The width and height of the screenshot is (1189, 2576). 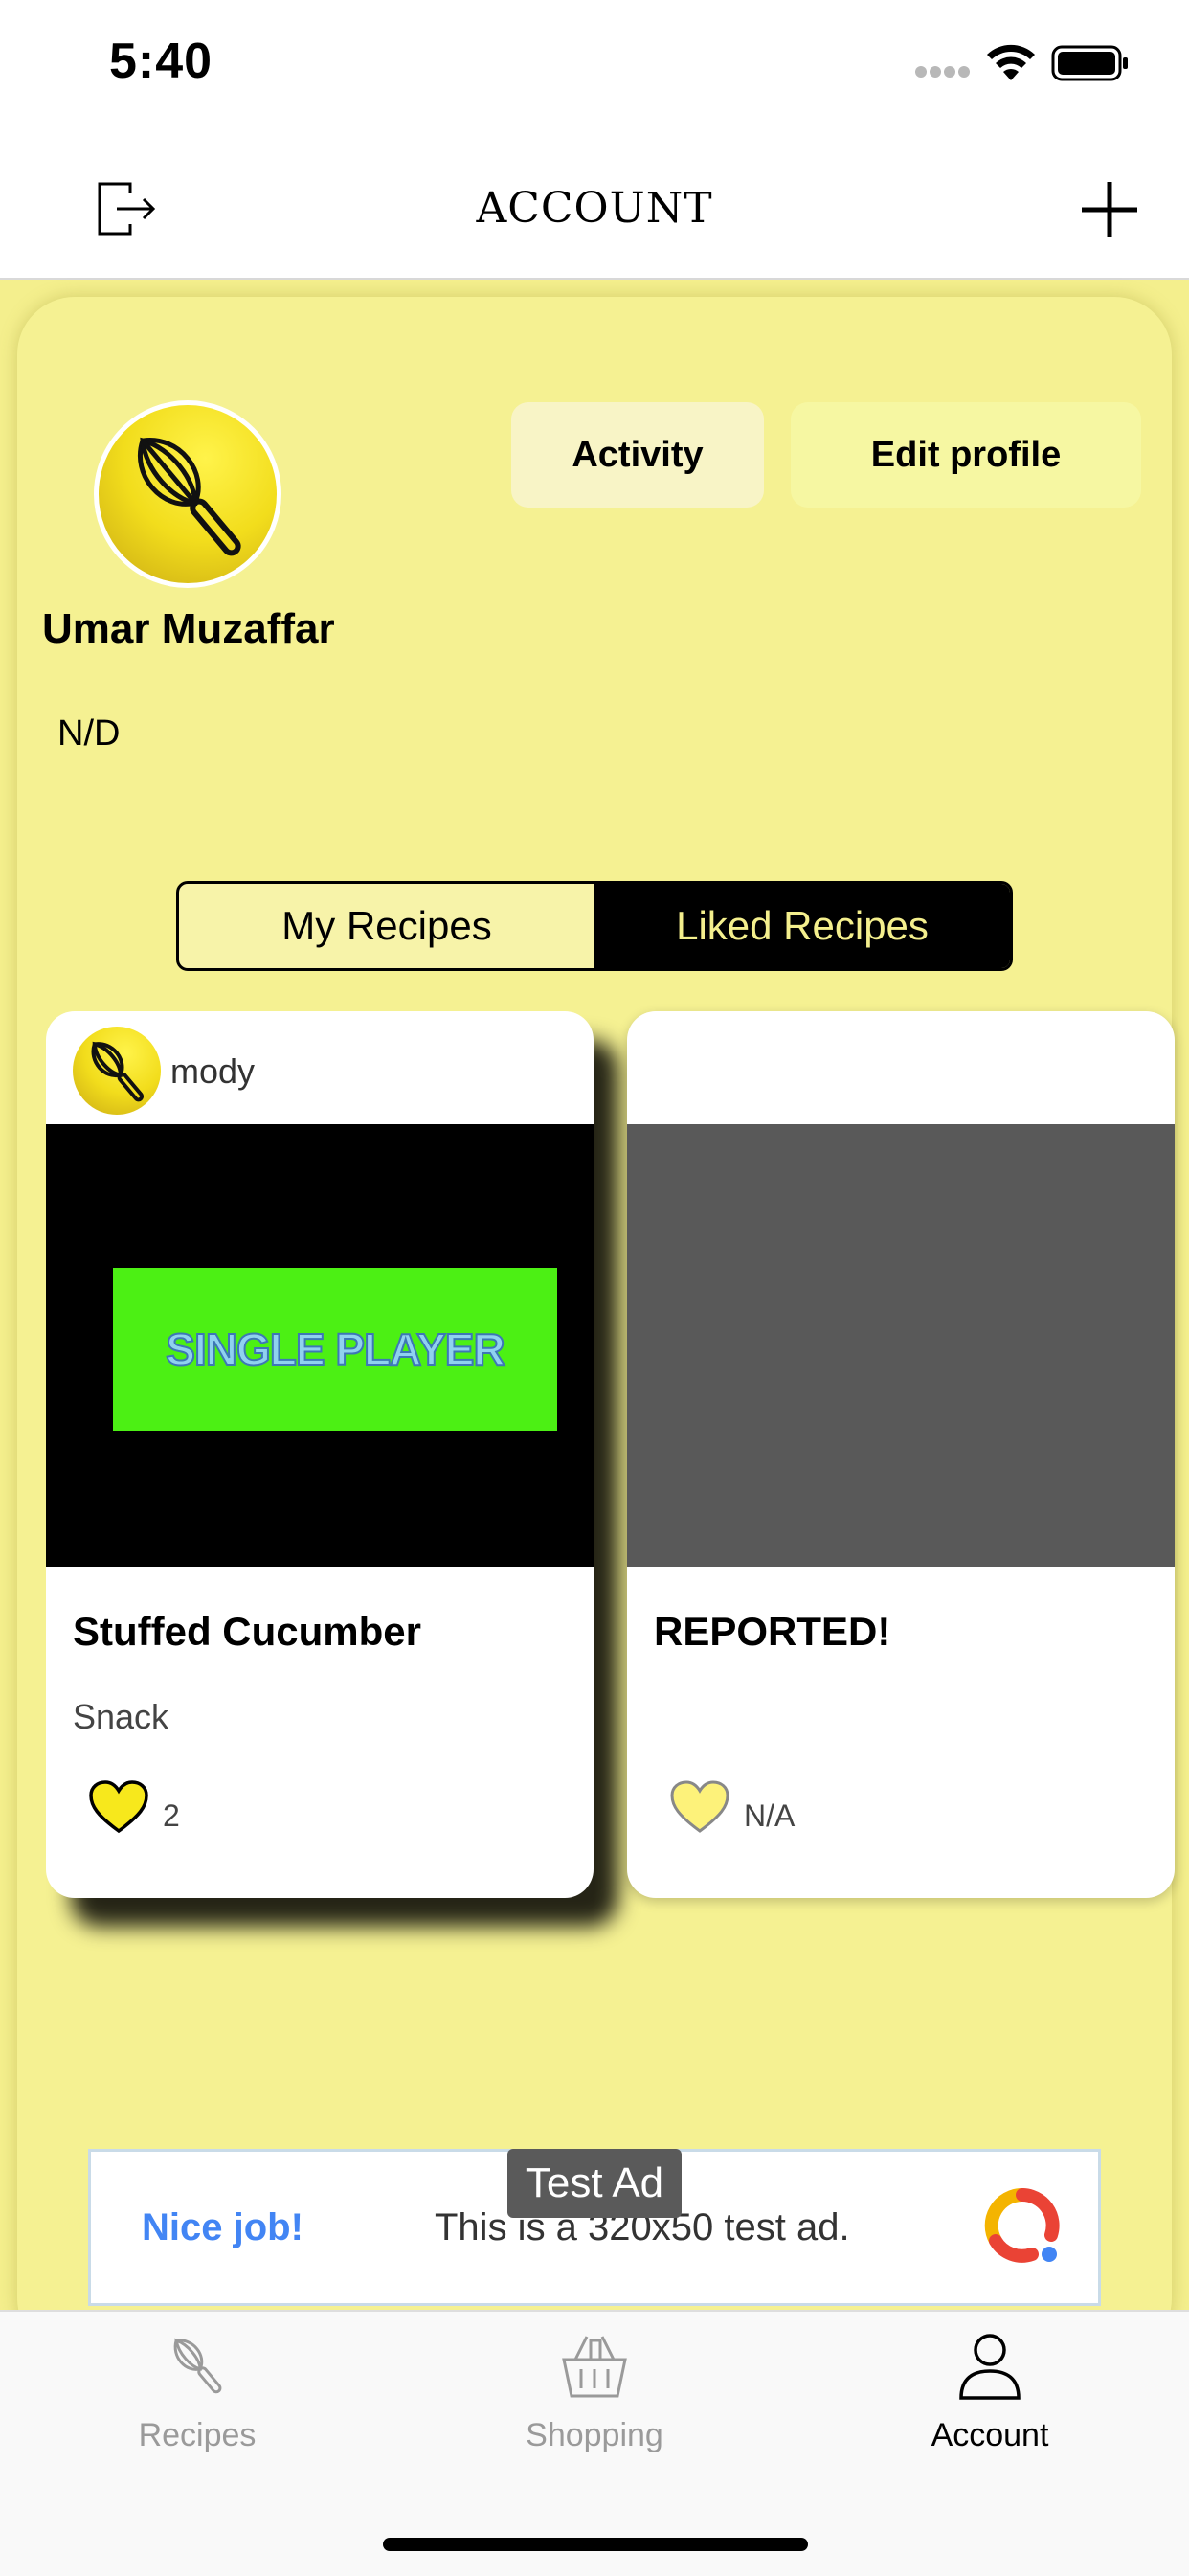 I want to click on home-indicator, so click(x=595, y=2544).